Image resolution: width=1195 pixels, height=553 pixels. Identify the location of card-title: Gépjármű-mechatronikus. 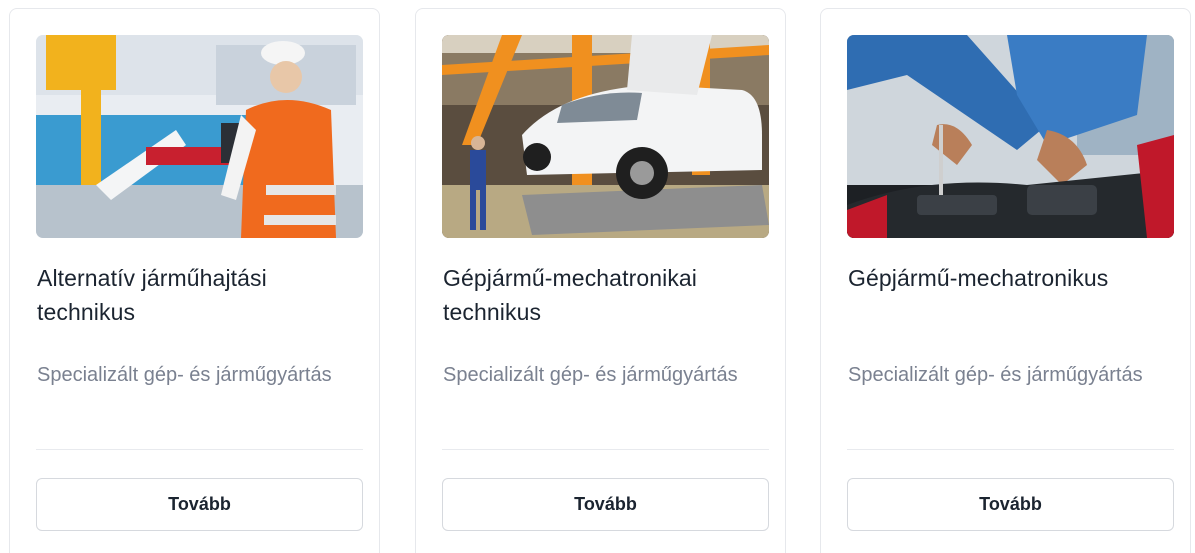
(978, 278).